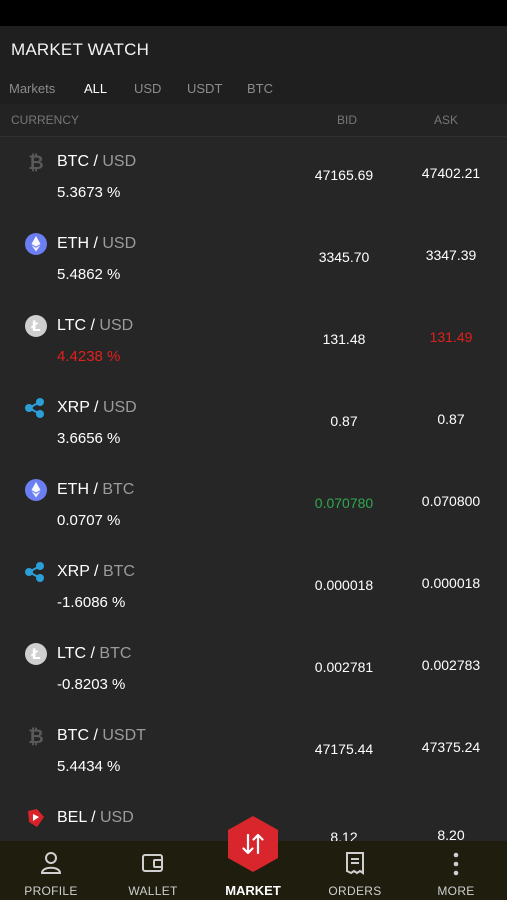  I want to click on ask-price: 3347.39, so click(451, 255).